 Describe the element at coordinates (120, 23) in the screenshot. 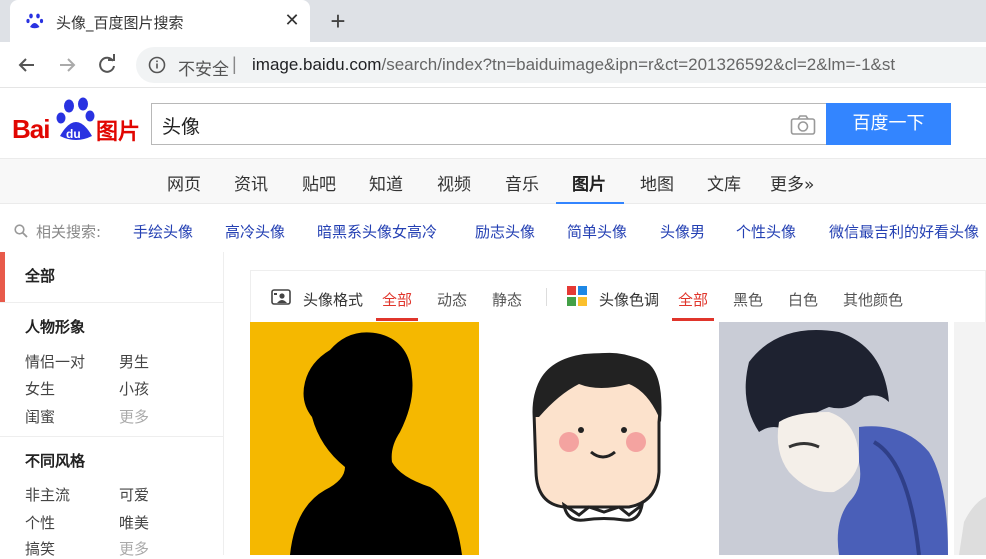

I see `tab-title: 头像_百度图片搜索` at that location.